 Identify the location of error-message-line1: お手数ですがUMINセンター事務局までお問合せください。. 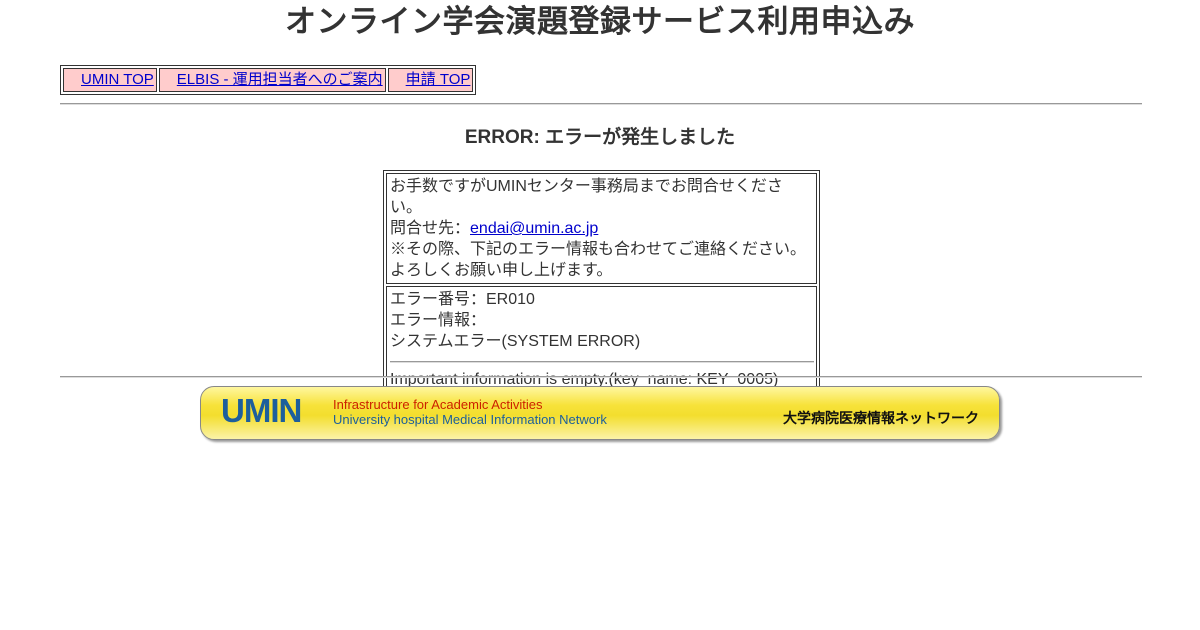
(586, 197).